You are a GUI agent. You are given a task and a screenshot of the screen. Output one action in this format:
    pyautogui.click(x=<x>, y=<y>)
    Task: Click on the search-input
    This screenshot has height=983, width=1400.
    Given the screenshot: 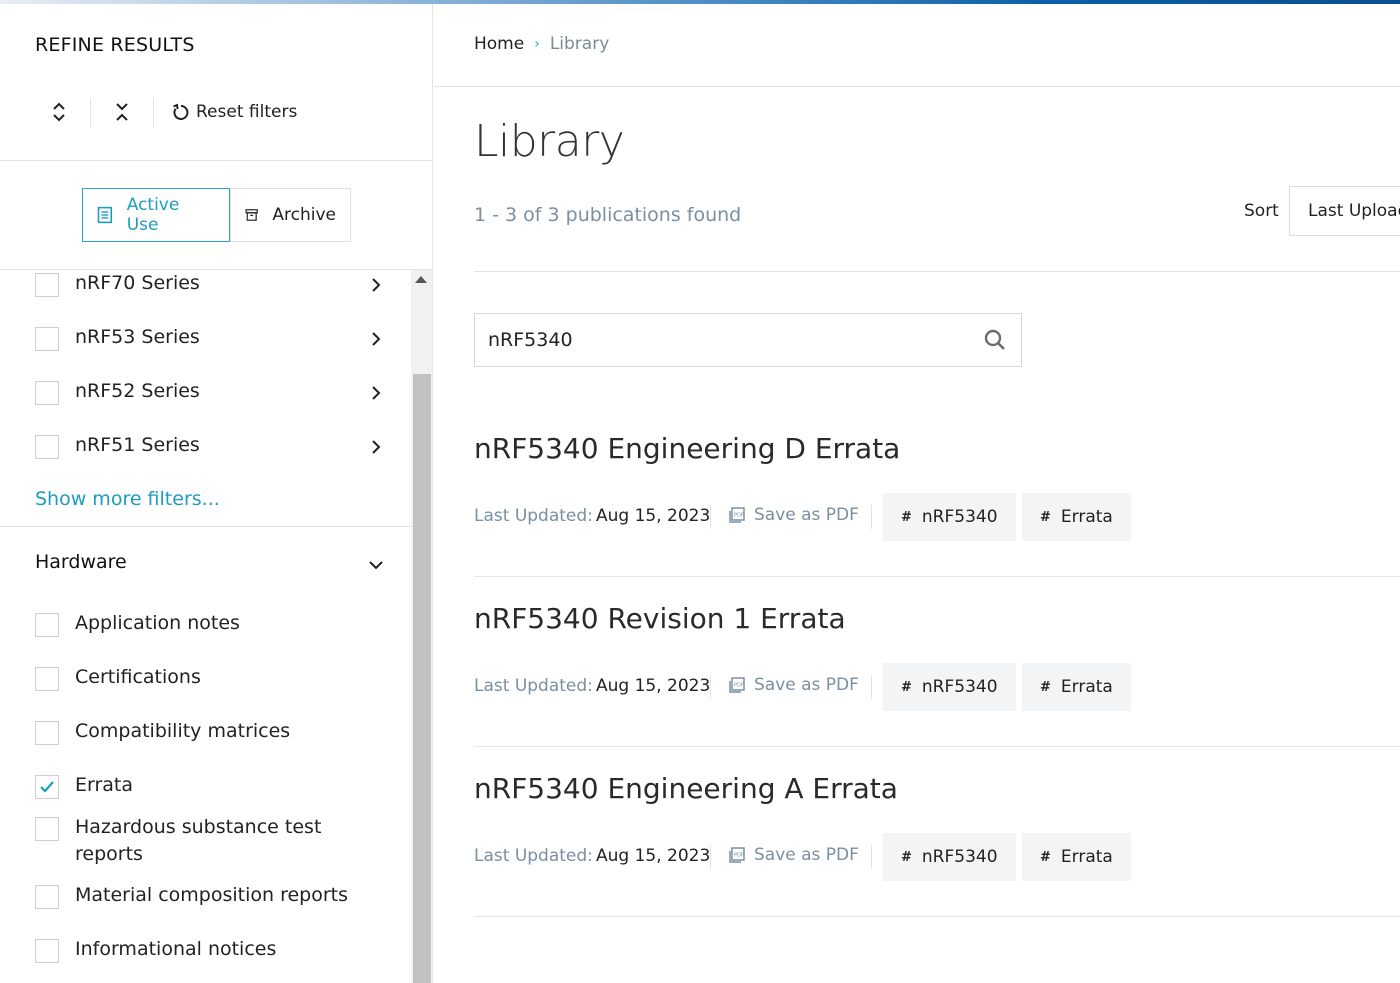 What is the action you would take?
    pyautogui.click(x=720, y=340)
    